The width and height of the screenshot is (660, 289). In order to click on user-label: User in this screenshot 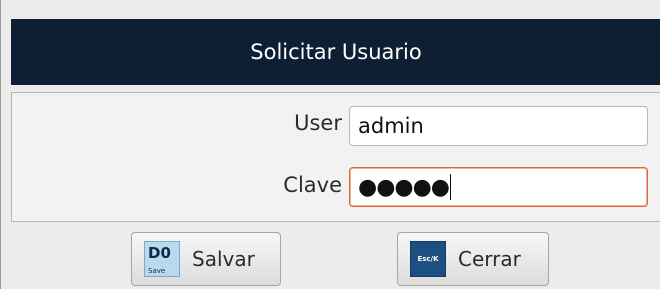, I will do `click(318, 123)`.